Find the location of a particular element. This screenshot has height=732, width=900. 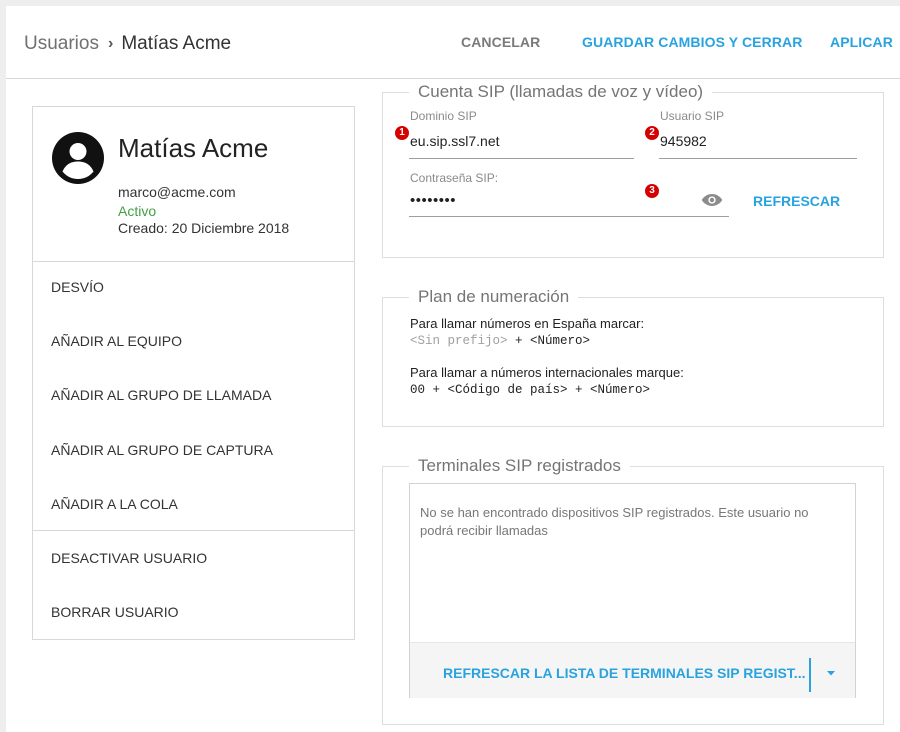

sip-account-legend: Cuenta SIP (llamadas de voz y vídeo) is located at coordinates (561, 92).